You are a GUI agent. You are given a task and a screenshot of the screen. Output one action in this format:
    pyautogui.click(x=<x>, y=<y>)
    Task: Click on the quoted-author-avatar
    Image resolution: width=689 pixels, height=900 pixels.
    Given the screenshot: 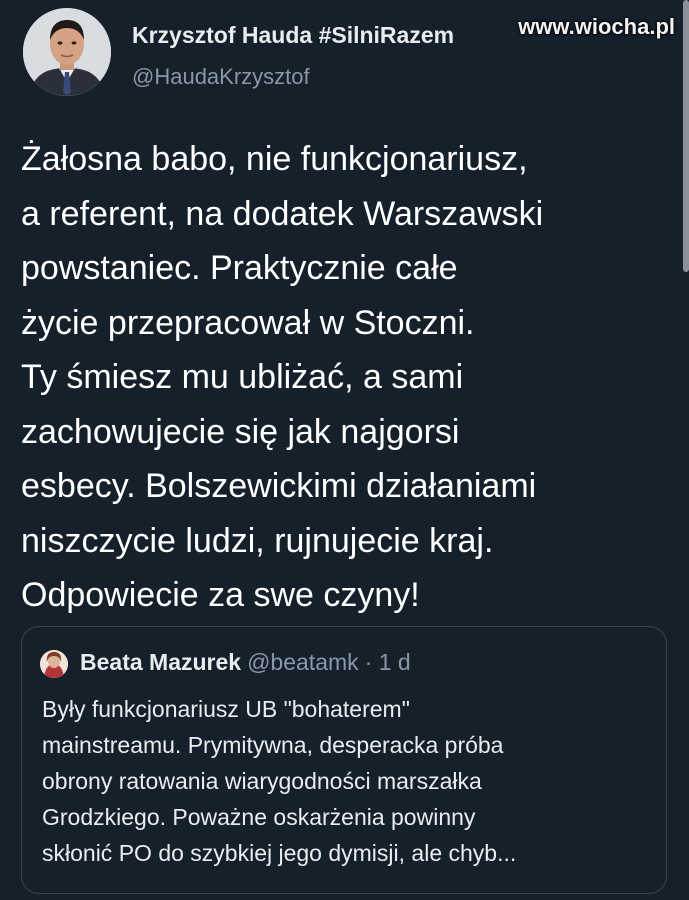 What is the action you would take?
    pyautogui.click(x=54, y=664)
    